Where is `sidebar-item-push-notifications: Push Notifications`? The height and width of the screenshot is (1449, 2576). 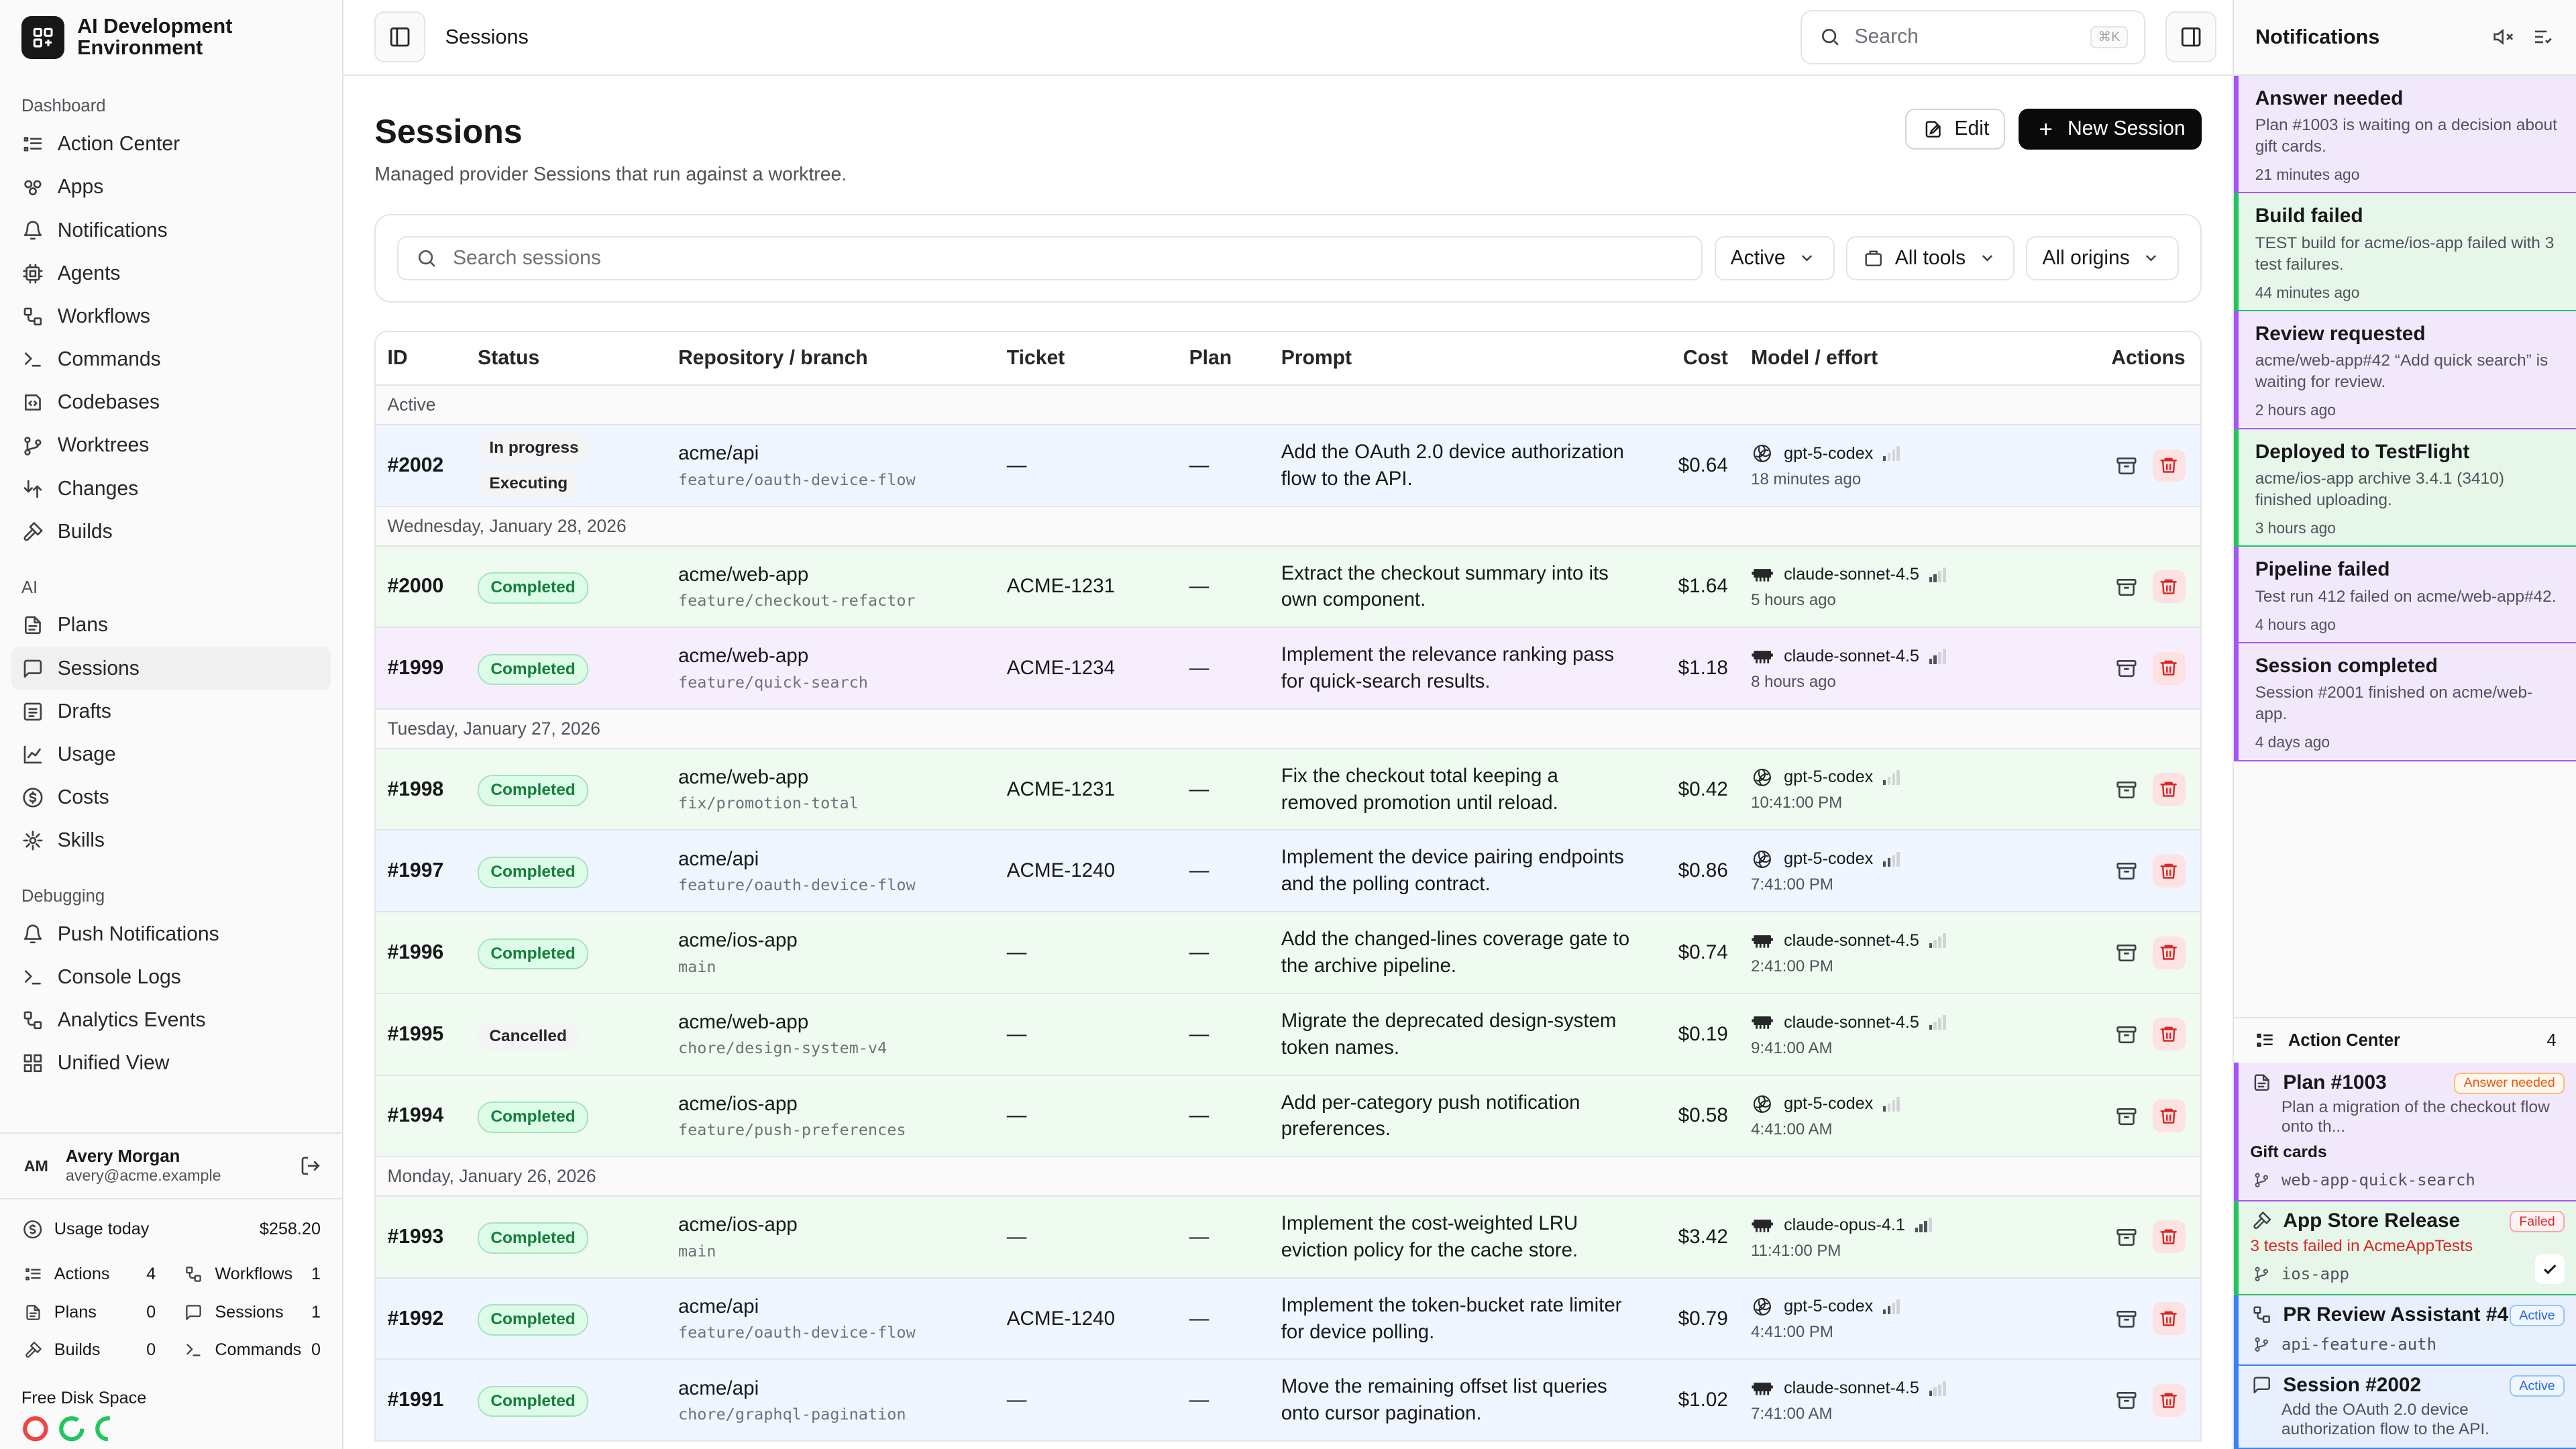
sidebar-item-push-notifications: Push Notifications is located at coordinates (165, 934).